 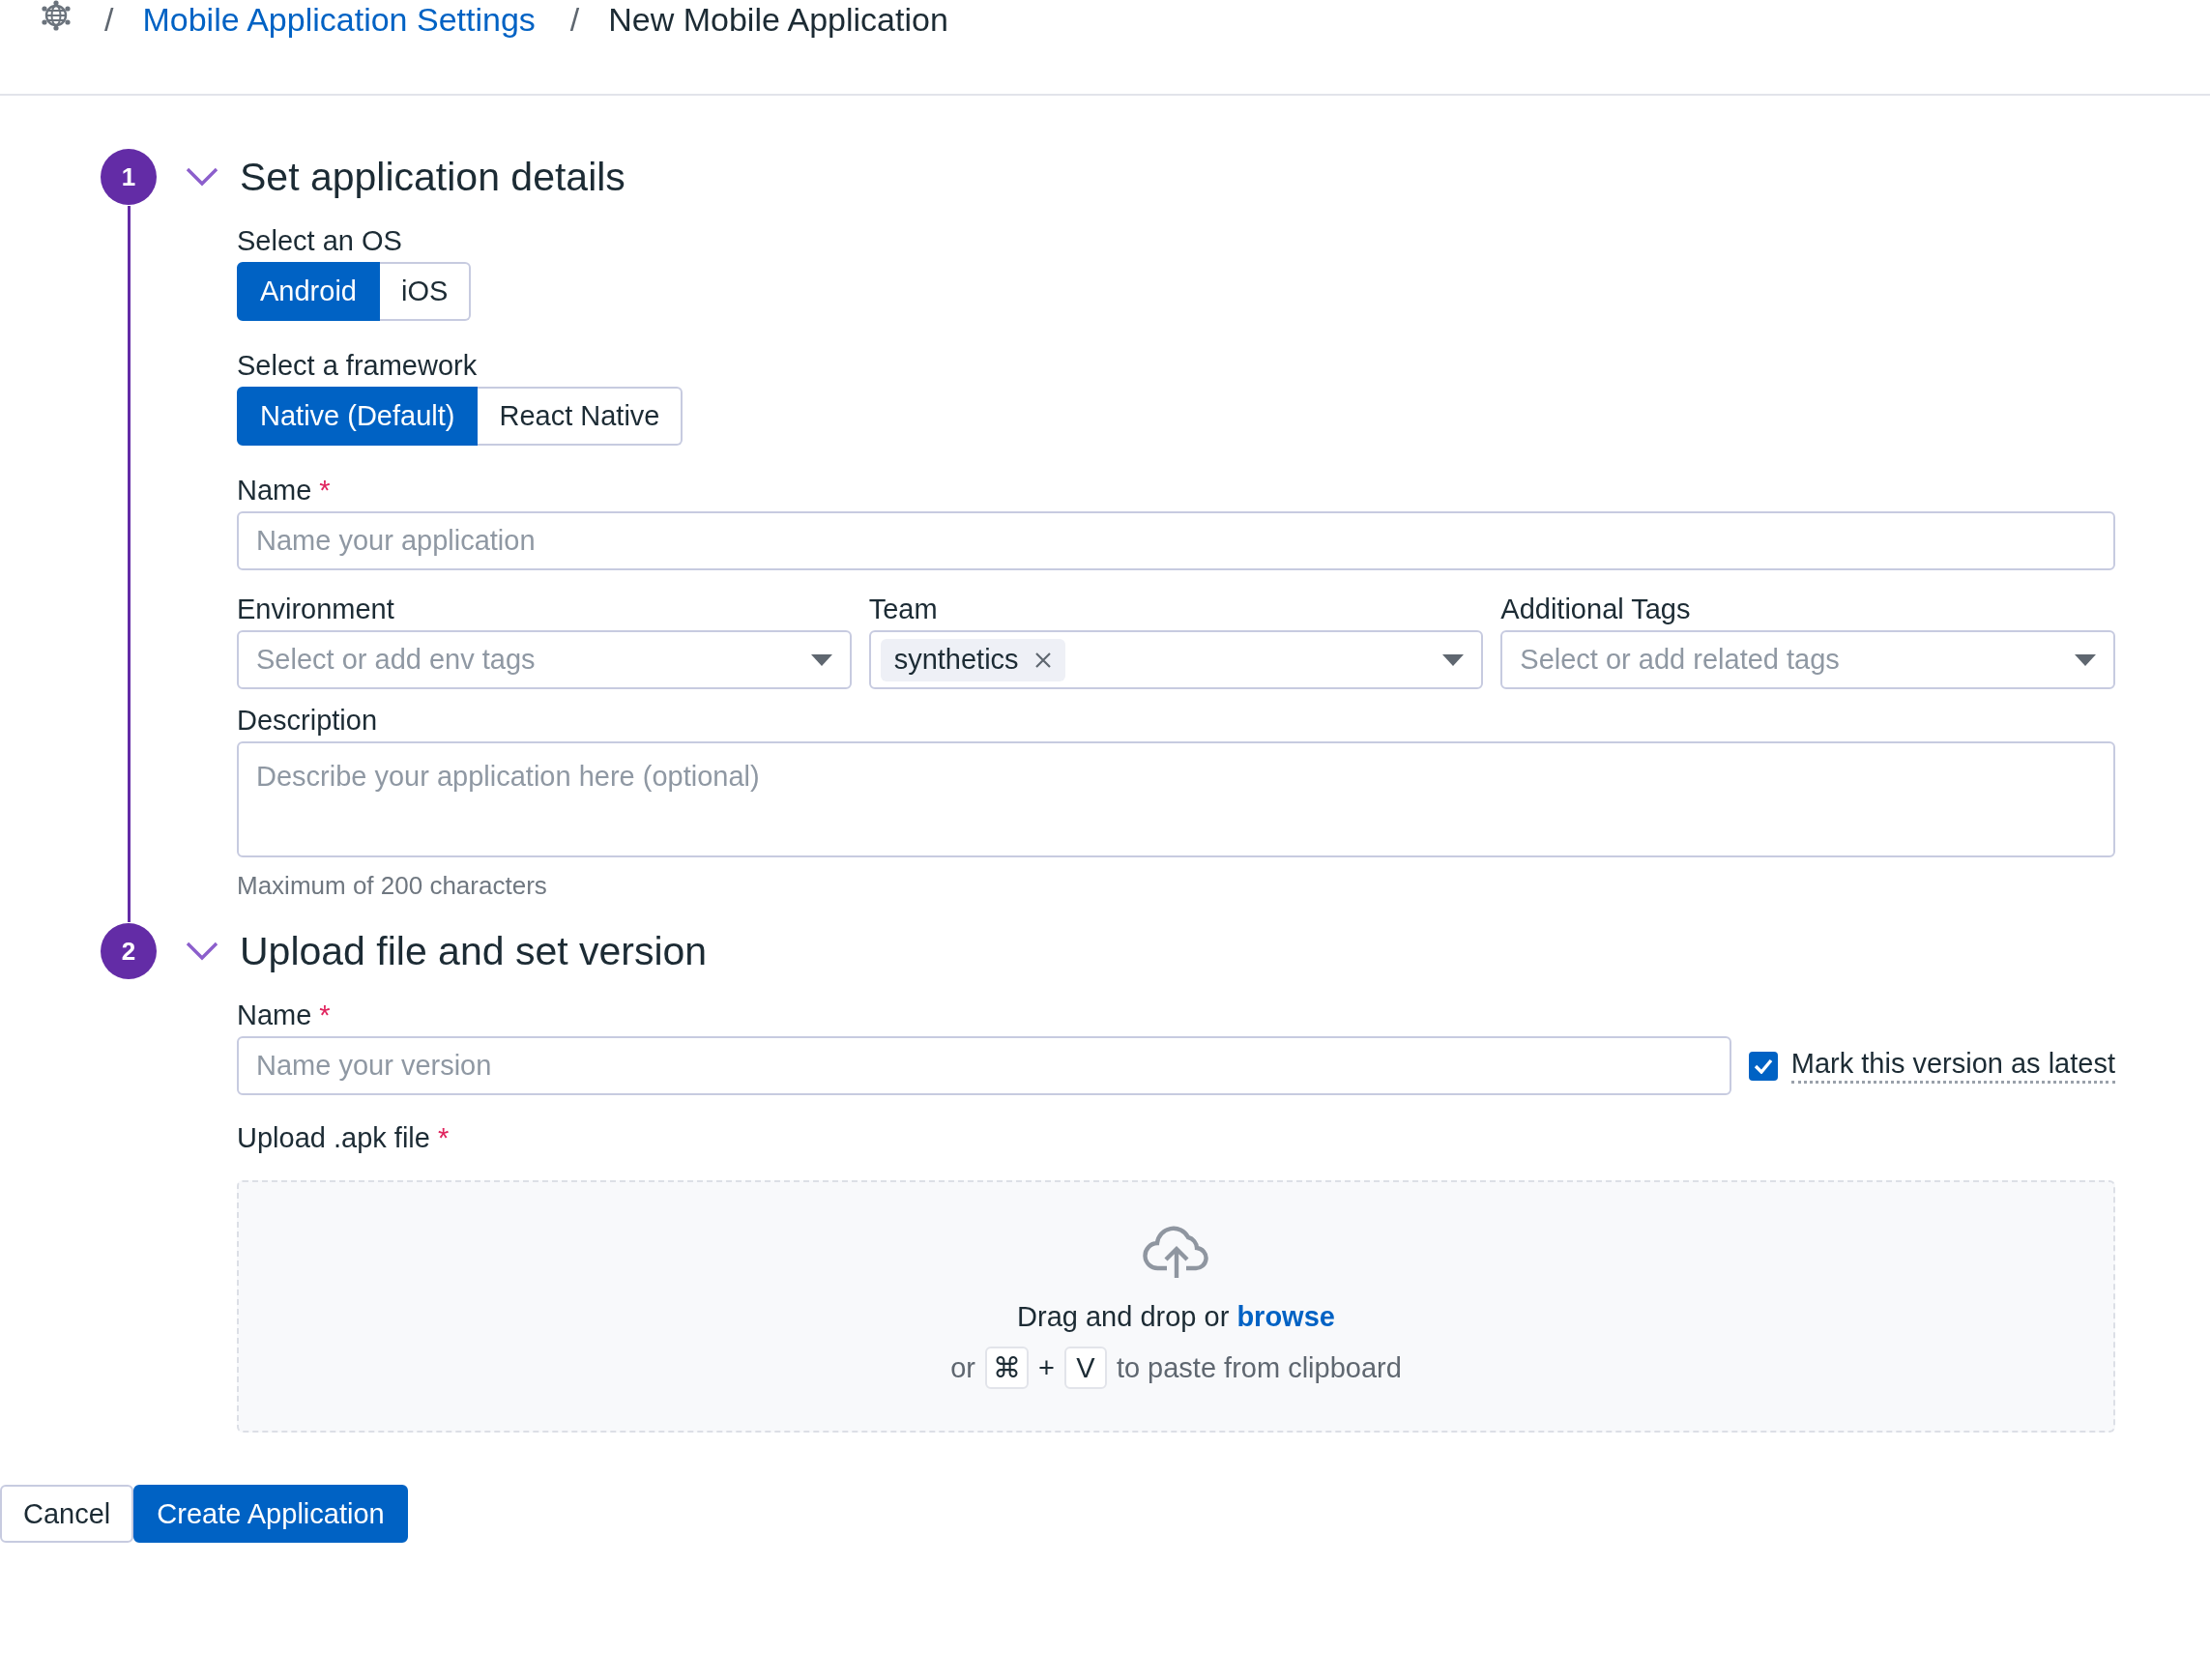 What do you see at coordinates (271, 1514) in the screenshot?
I see `create-button: Create Application` at bounding box center [271, 1514].